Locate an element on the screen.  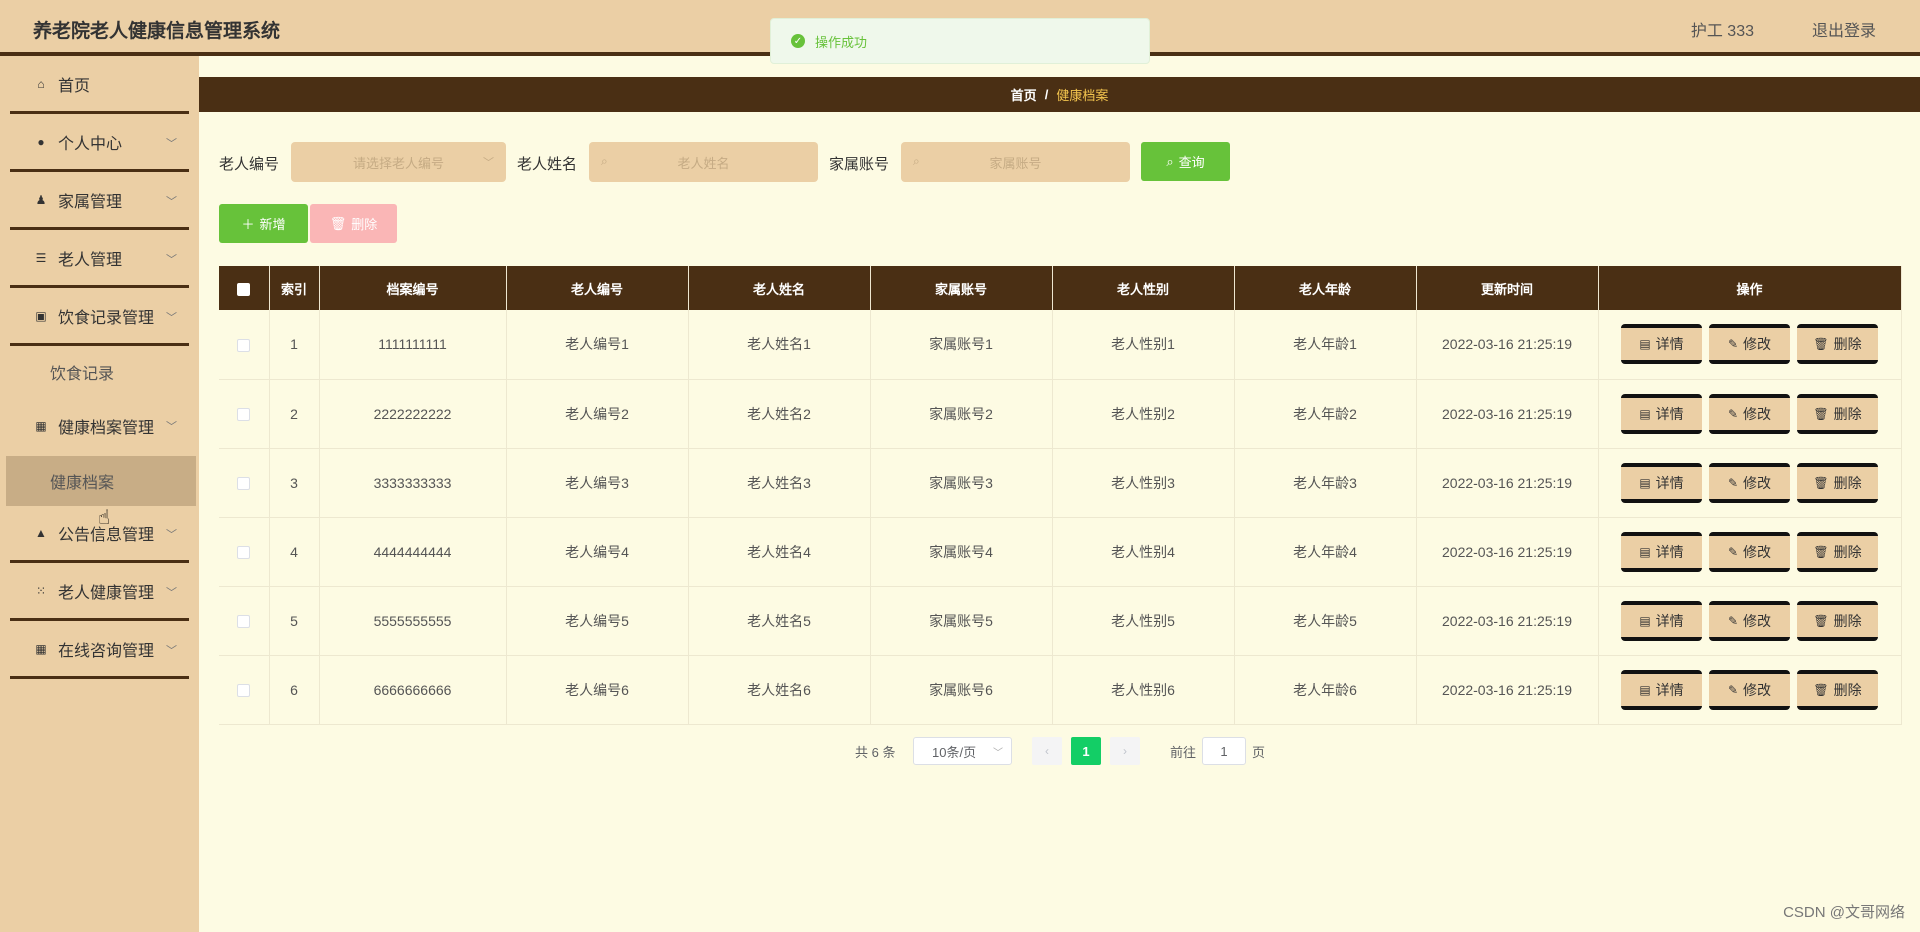
logout-link: 退出登录 is located at coordinates (1844, 29).